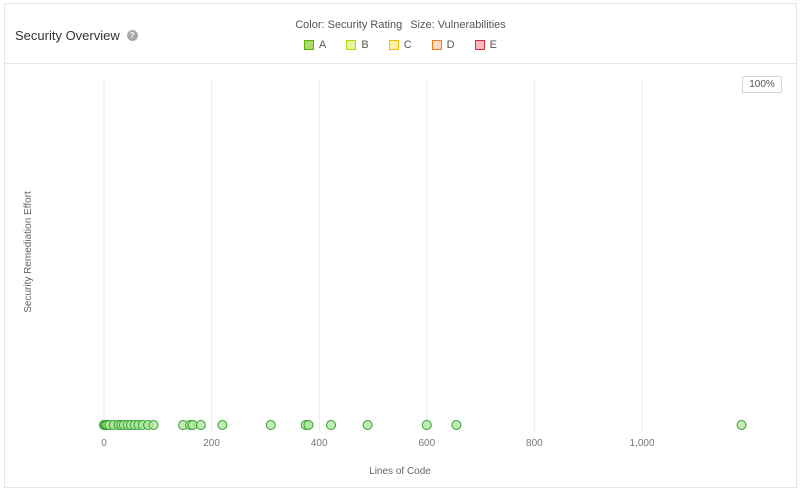  I want to click on x-tick-label: 1,000, so click(641, 443).